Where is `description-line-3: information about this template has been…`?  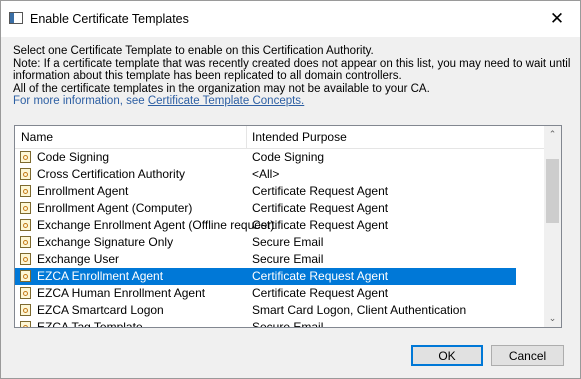 description-line-3: information about this template has been… is located at coordinates (207, 76).